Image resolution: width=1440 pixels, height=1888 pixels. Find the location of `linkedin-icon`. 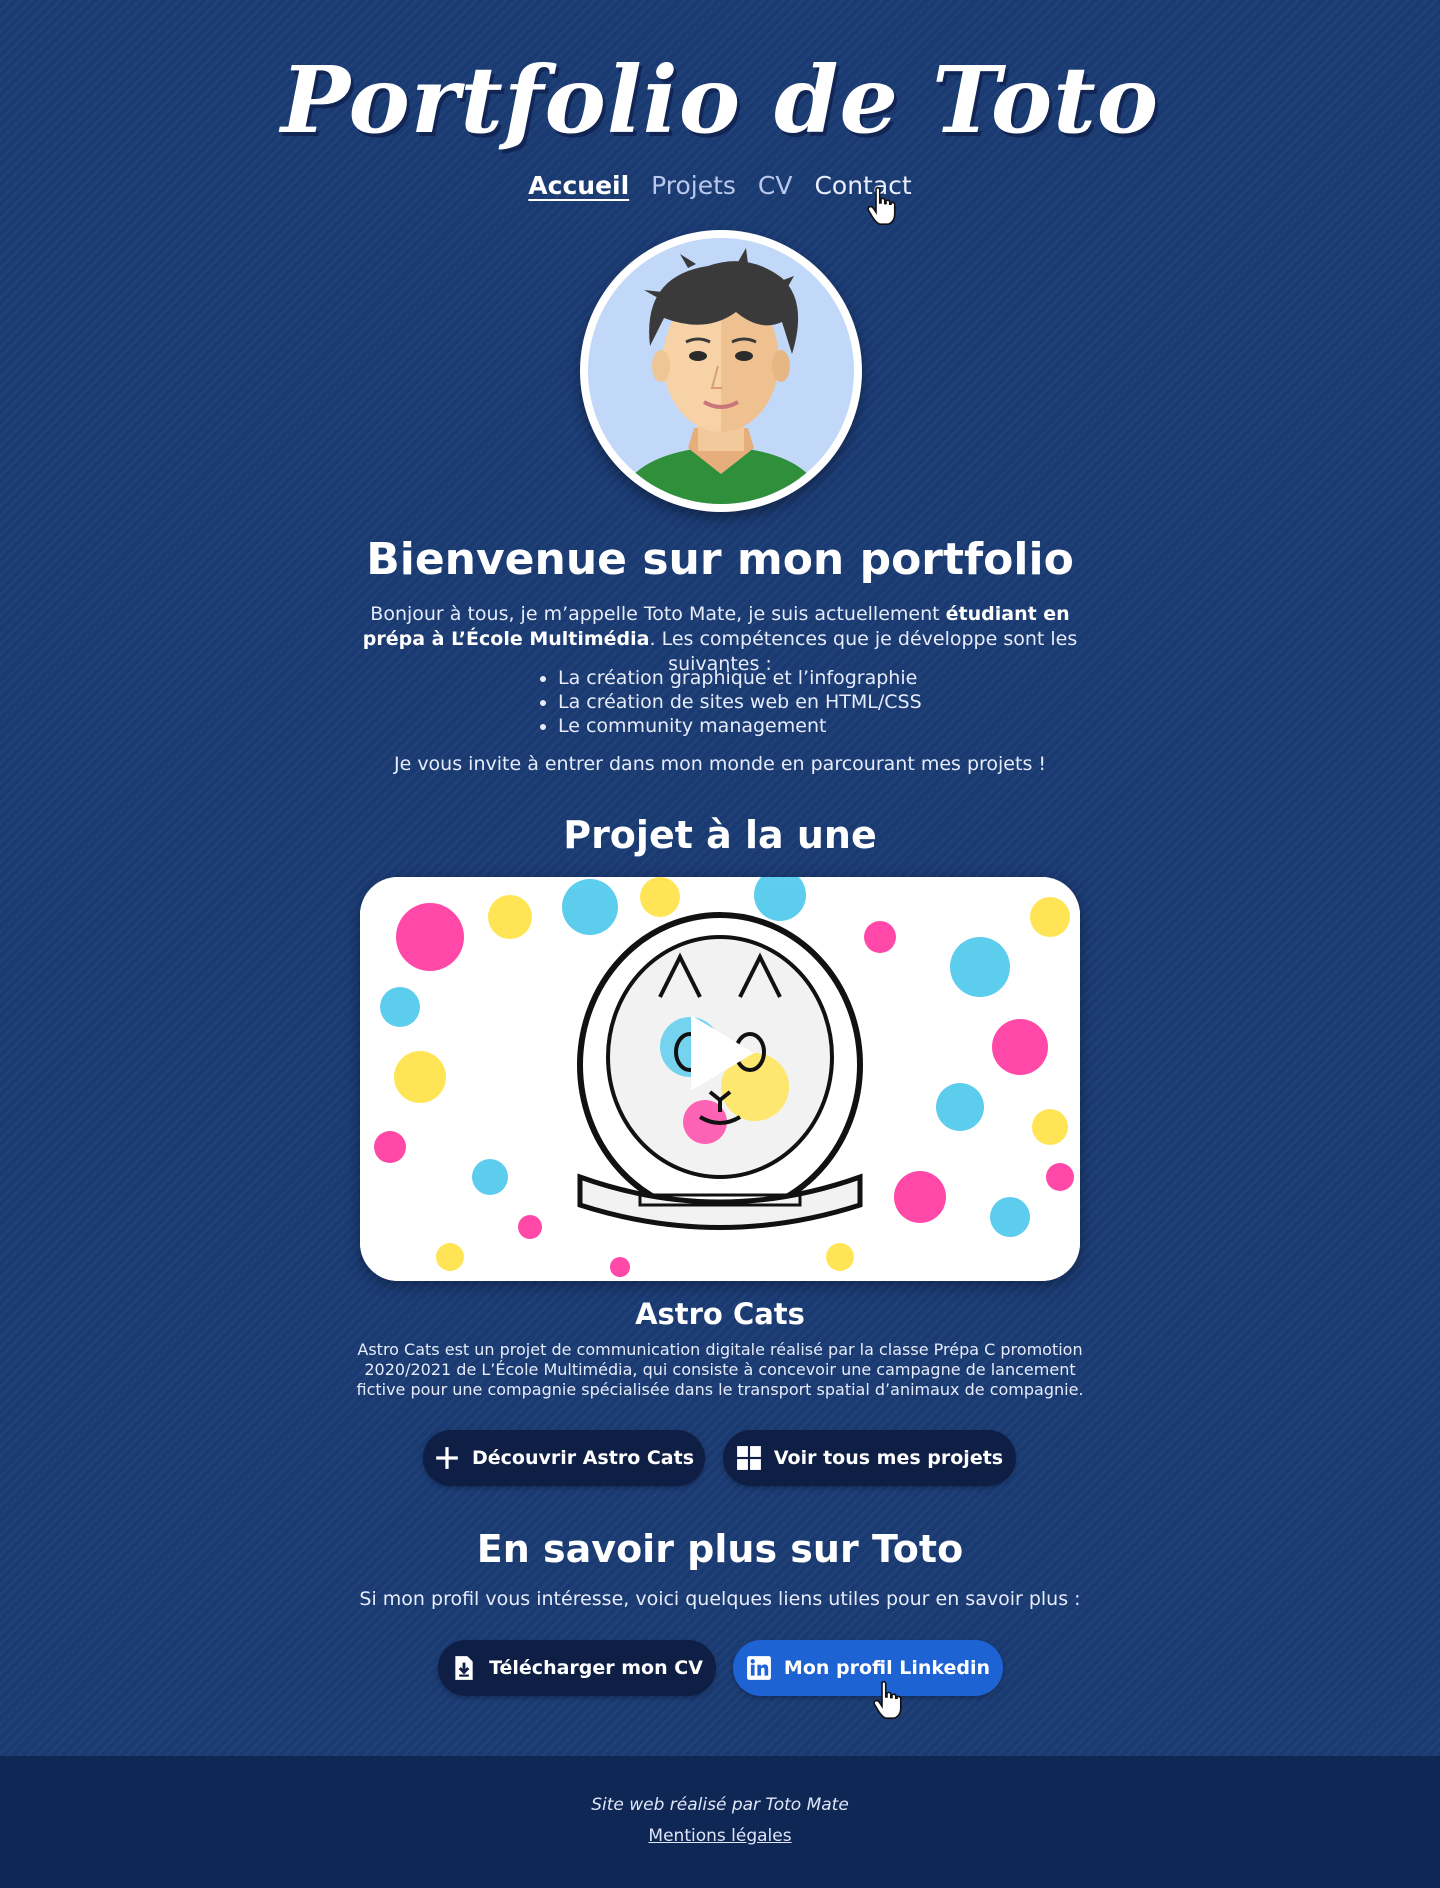

linkedin-icon is located at coordinates (759, 1668).